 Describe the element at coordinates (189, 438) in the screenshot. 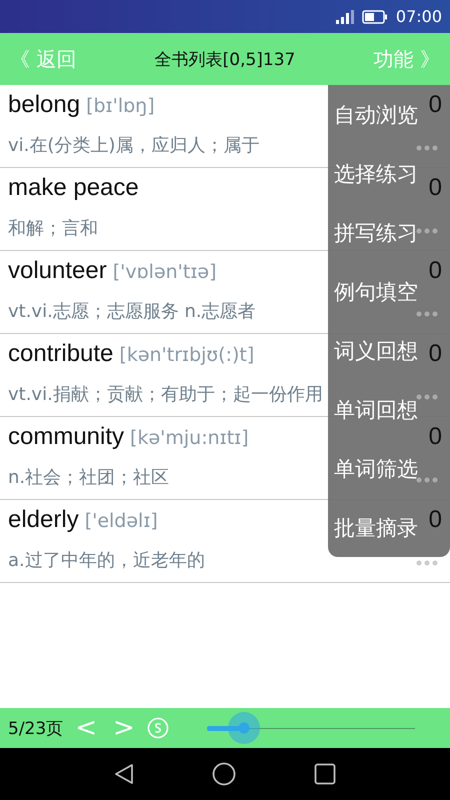

I see `phonetic-text: [kə'mju:nɪtɪ]` at that location.